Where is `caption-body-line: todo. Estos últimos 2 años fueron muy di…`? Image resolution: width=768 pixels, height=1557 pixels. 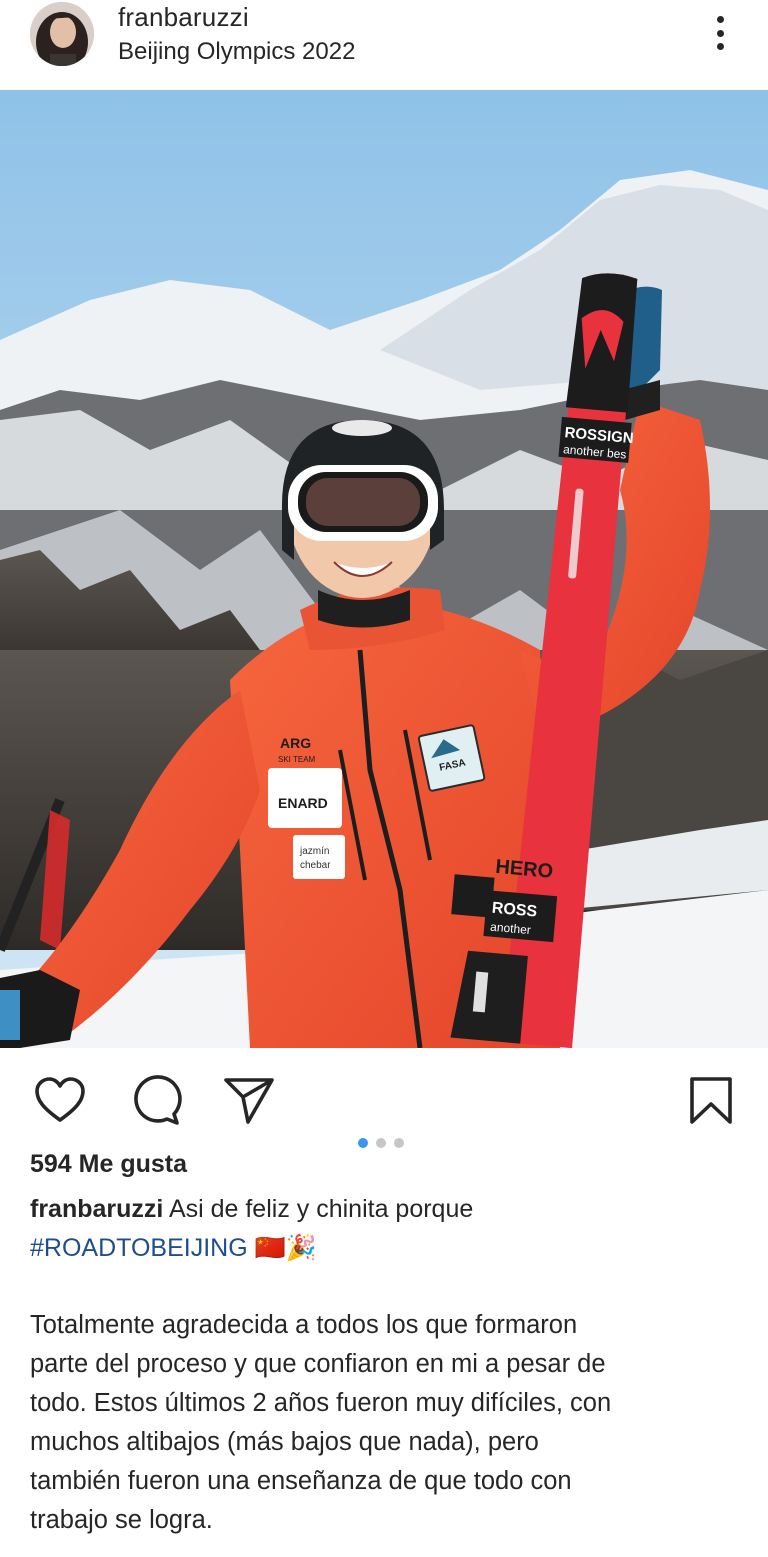 caption-body-line: todo. Estos últimos 2 años fueron muy di… is located at coordinates (321, 1403).